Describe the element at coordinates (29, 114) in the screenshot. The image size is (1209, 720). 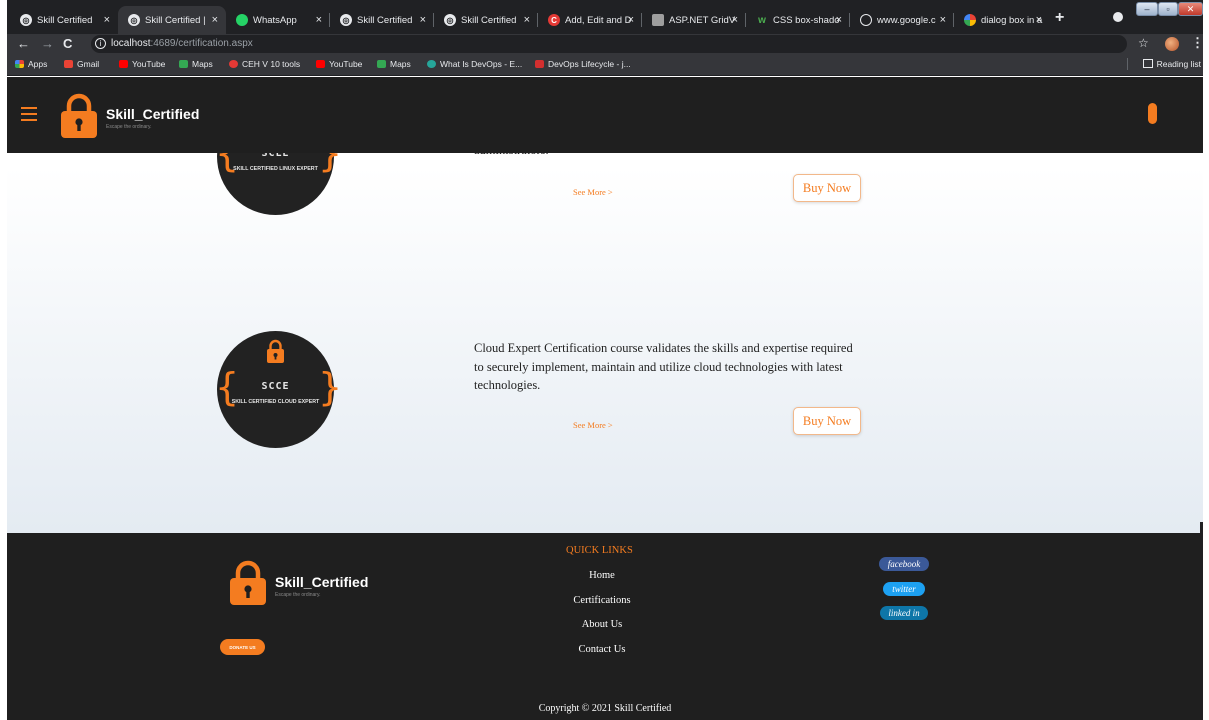
I see `hamburger-menu-icon` at that location.